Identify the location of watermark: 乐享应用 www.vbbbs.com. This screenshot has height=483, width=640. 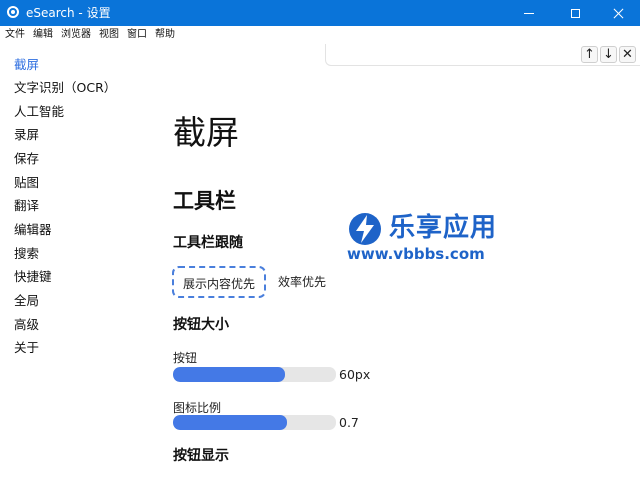
(433, 237).